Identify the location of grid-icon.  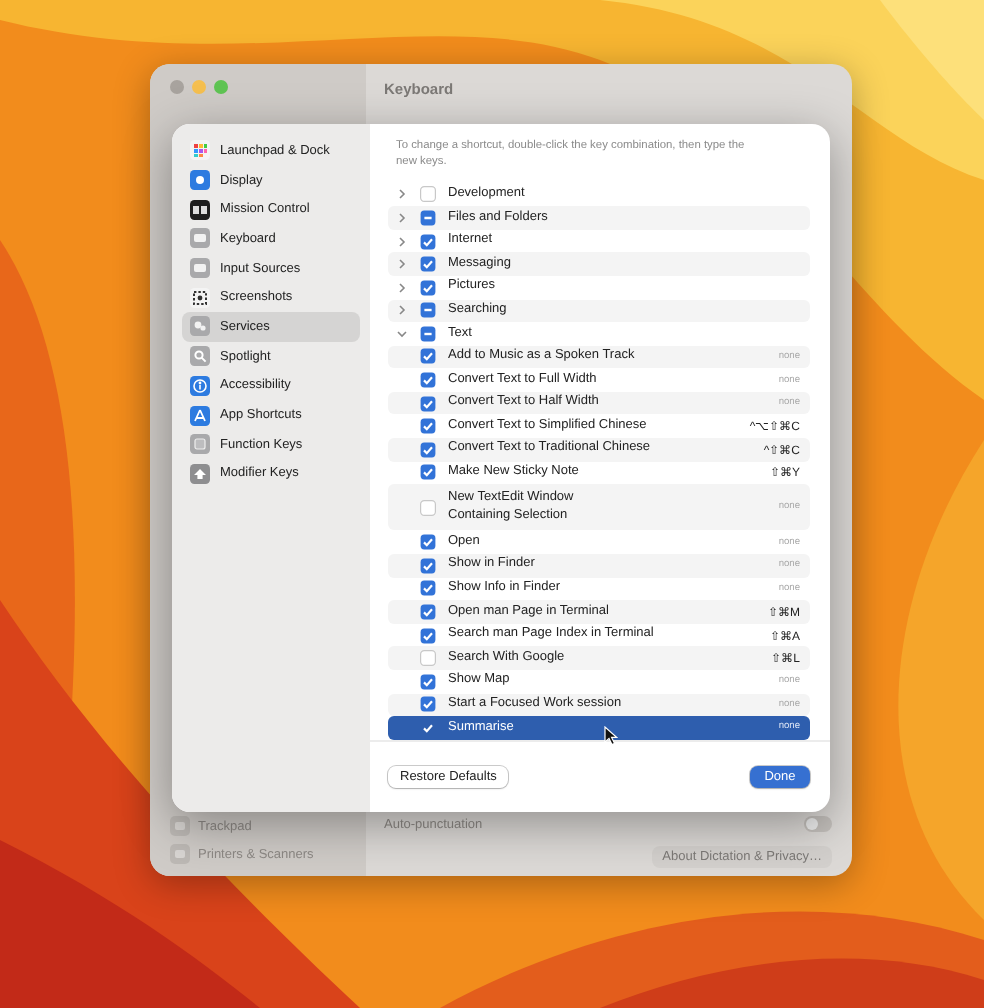
(200, 150).